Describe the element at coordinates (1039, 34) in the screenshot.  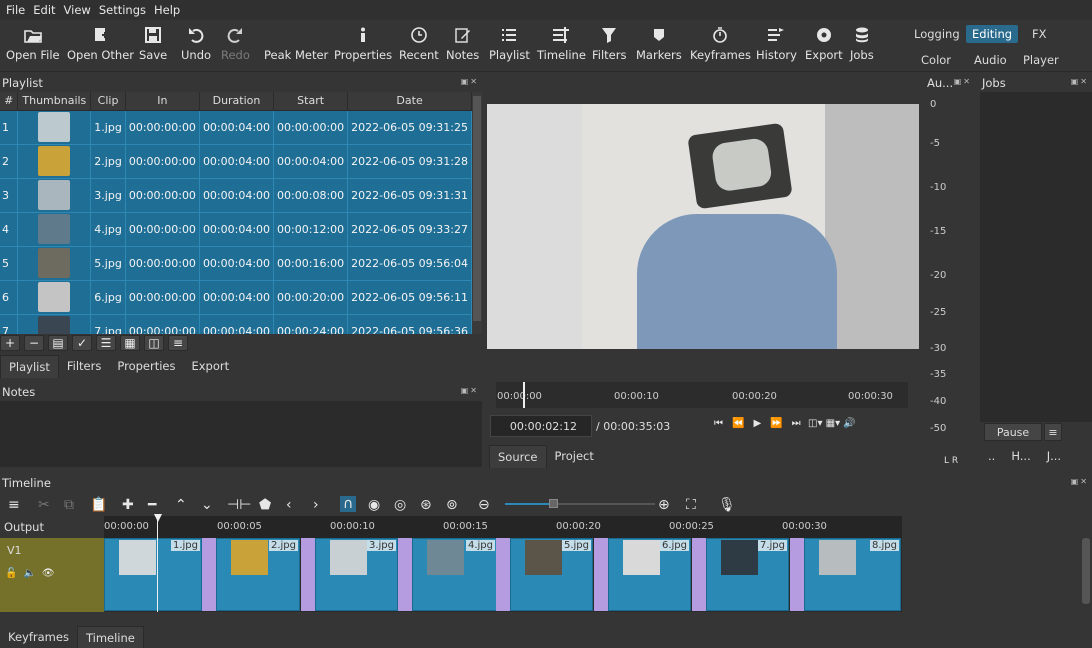
I see `layout-fx: FX` at that location.